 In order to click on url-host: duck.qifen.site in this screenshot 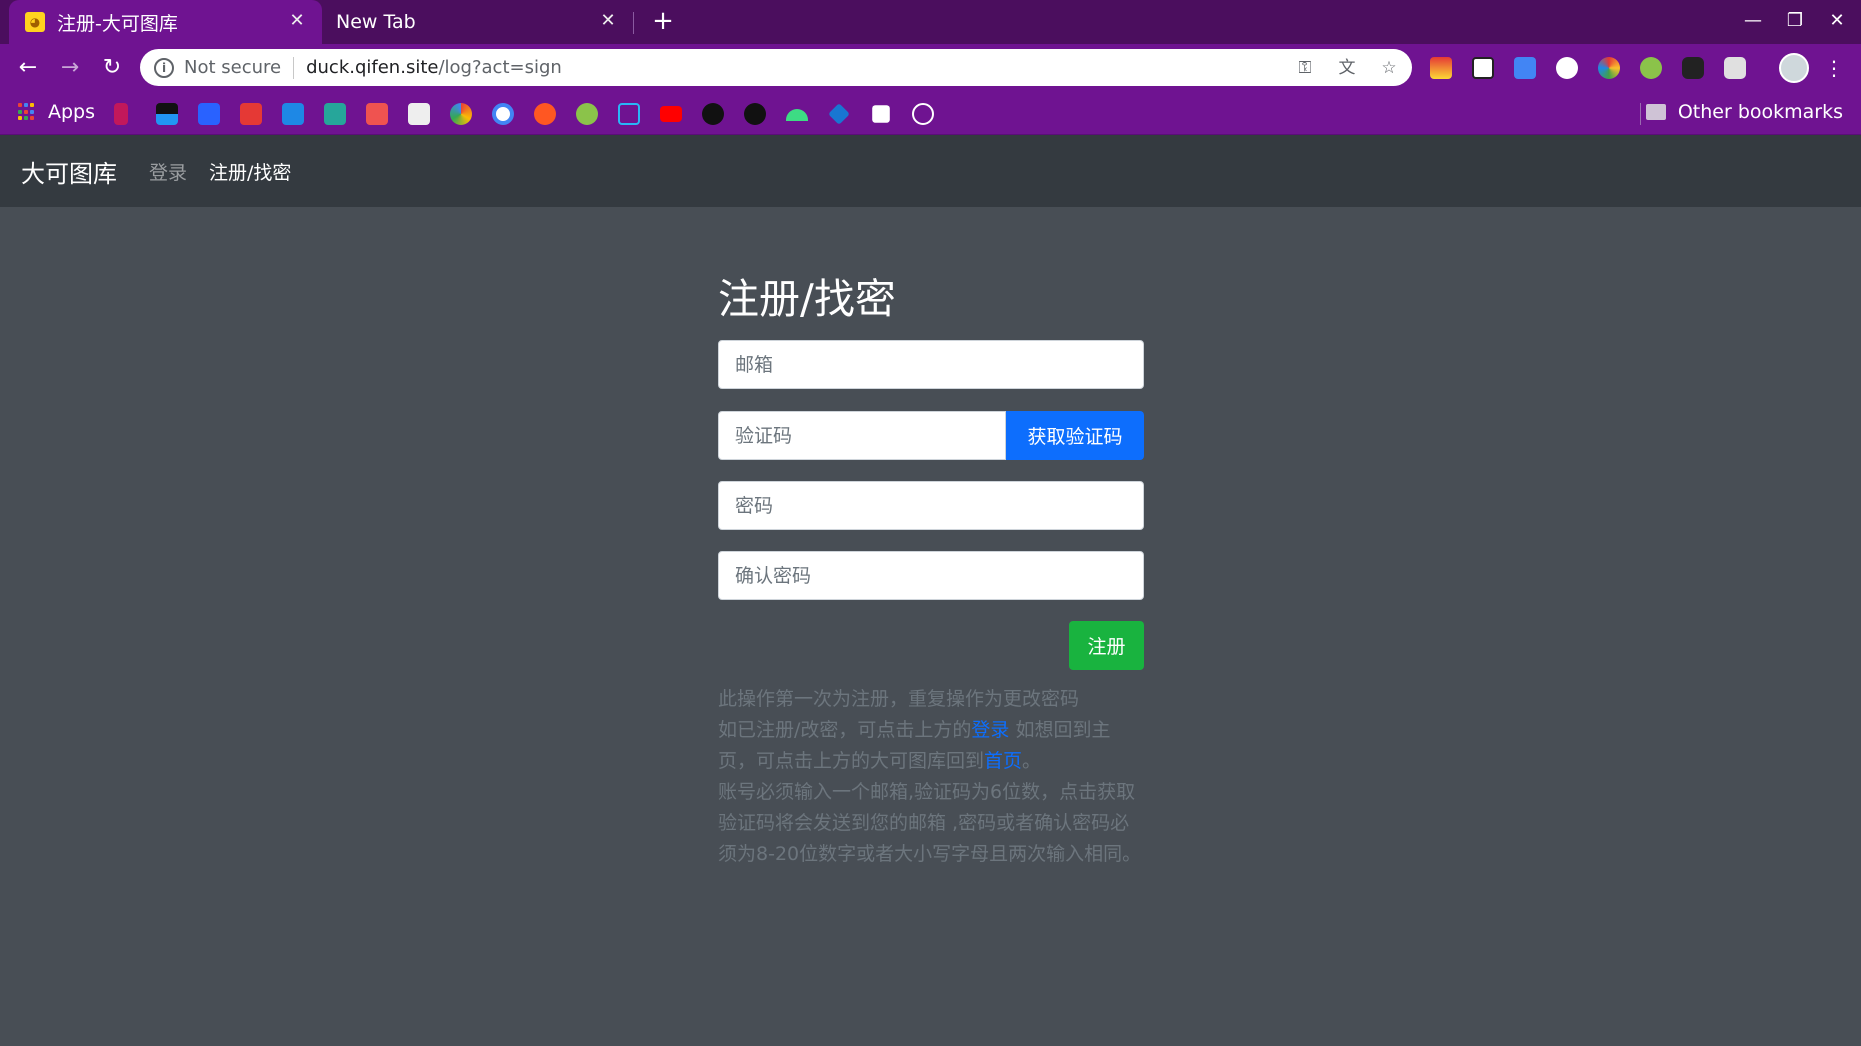, I will do `click(372, 67)`.